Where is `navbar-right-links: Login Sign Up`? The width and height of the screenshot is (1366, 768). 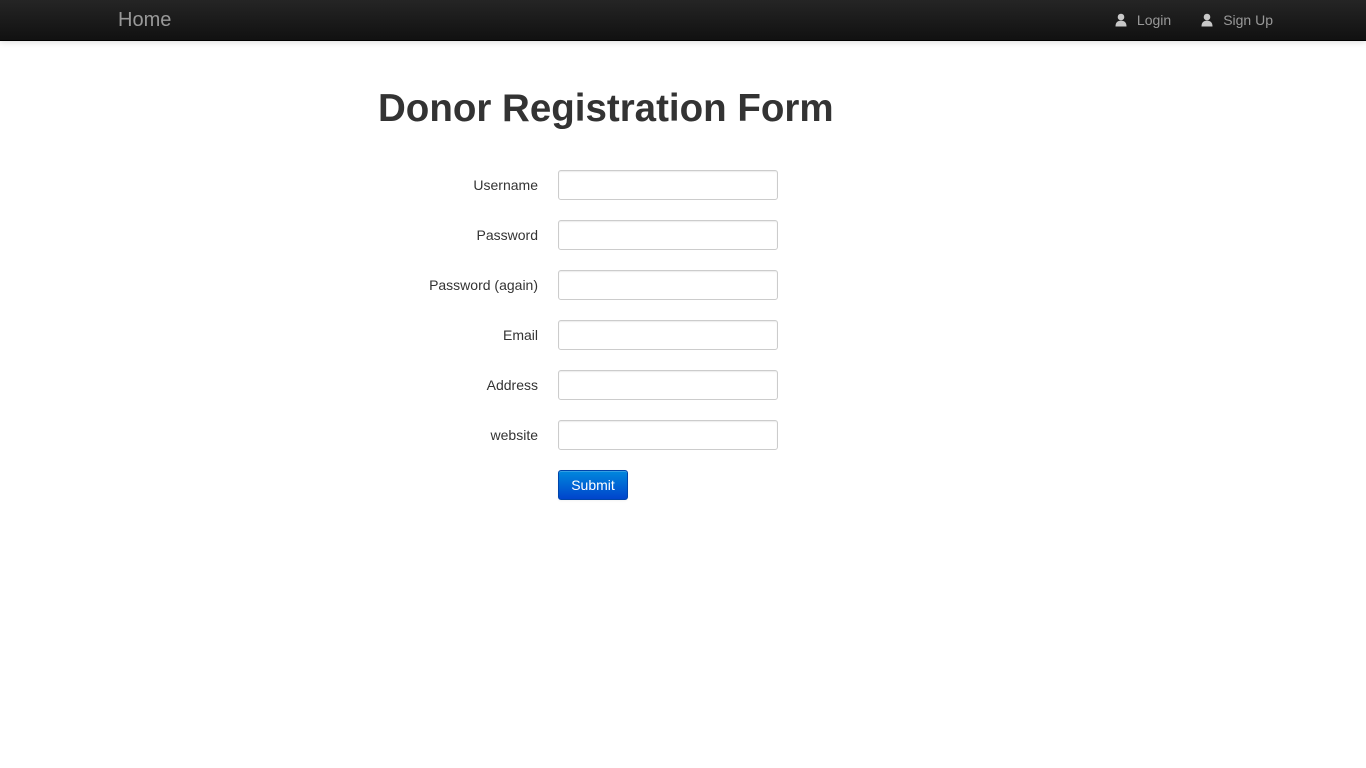 navbar-right-links: Login Sign Up is located at coordinates (1179, 20).